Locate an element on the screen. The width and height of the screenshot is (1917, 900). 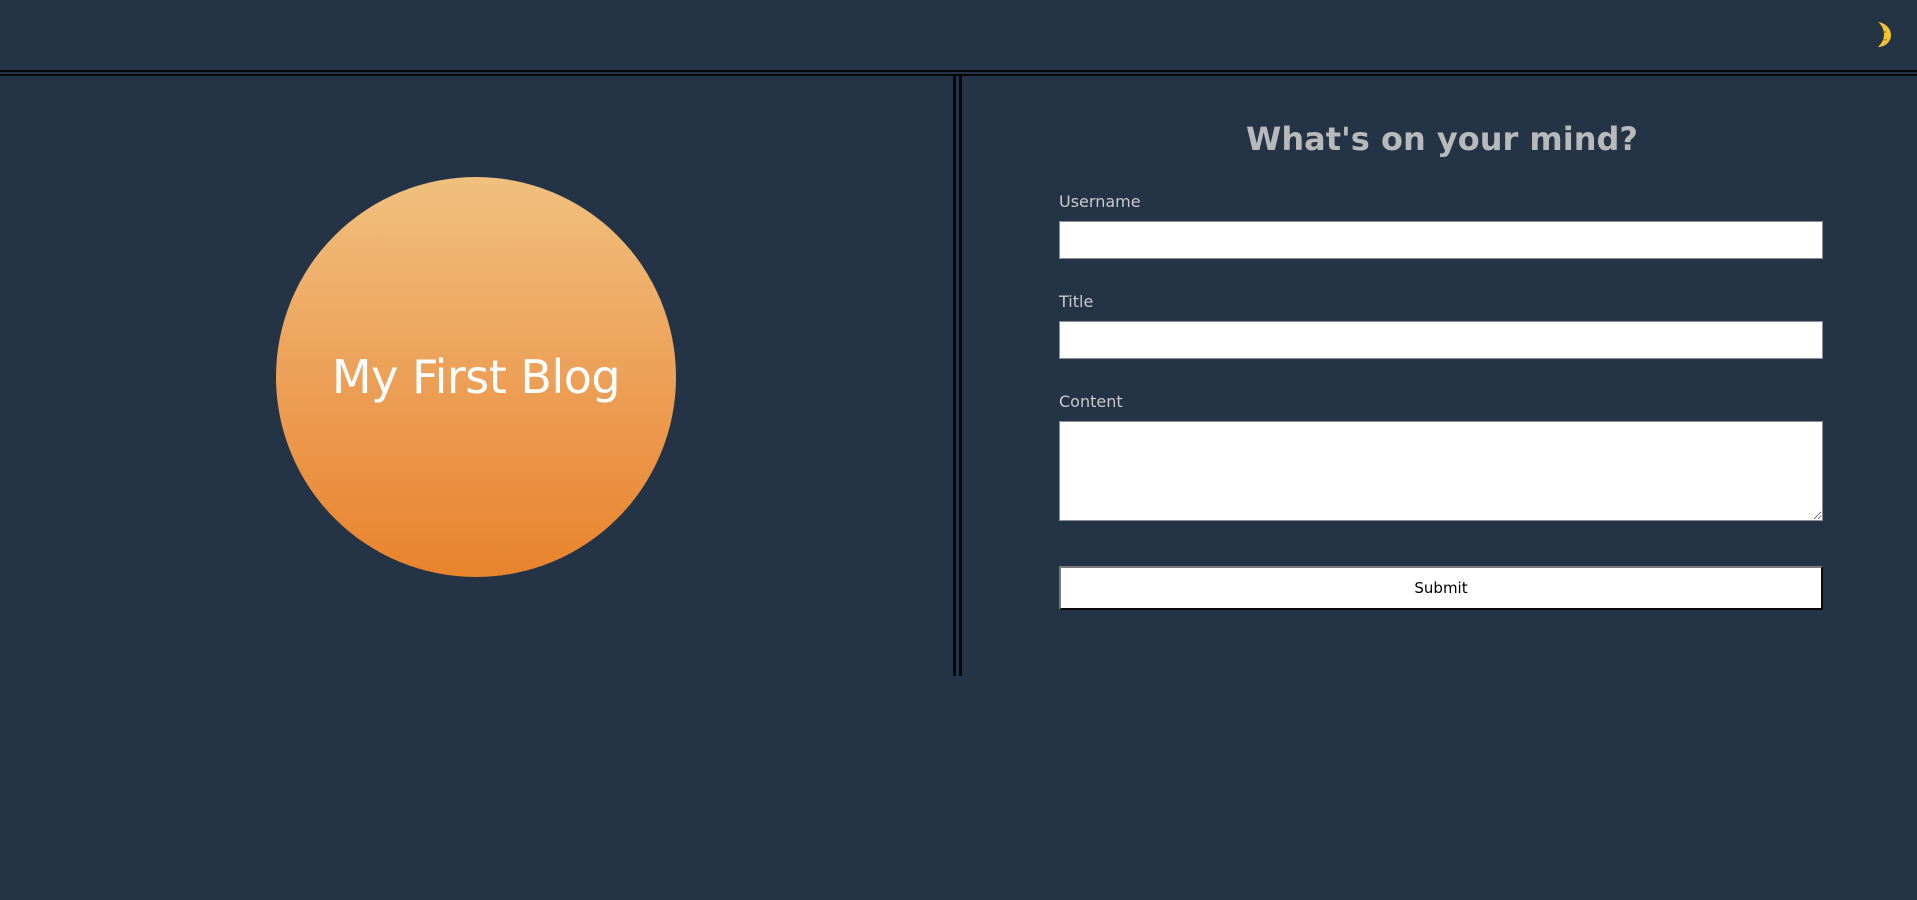
username-input is located at coordinates (1441, 240).